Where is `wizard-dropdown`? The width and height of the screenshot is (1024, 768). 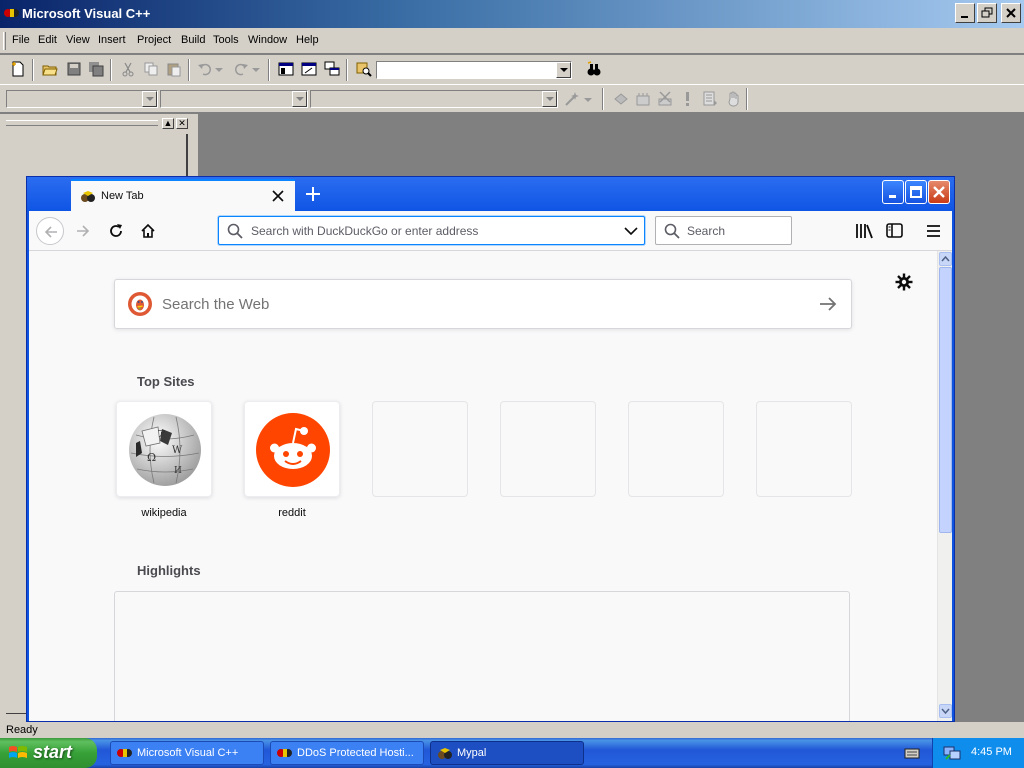 wizard-dropdown is located at coordinates (588, 99).